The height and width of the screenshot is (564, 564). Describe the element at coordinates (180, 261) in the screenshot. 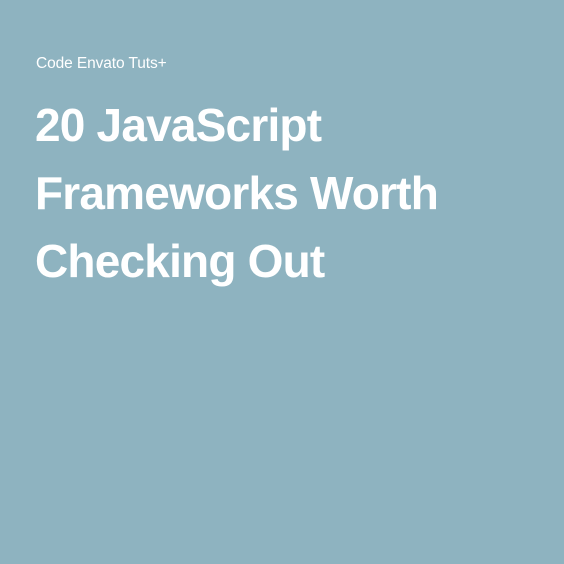

I see `title-line: Checking Out` at that location.